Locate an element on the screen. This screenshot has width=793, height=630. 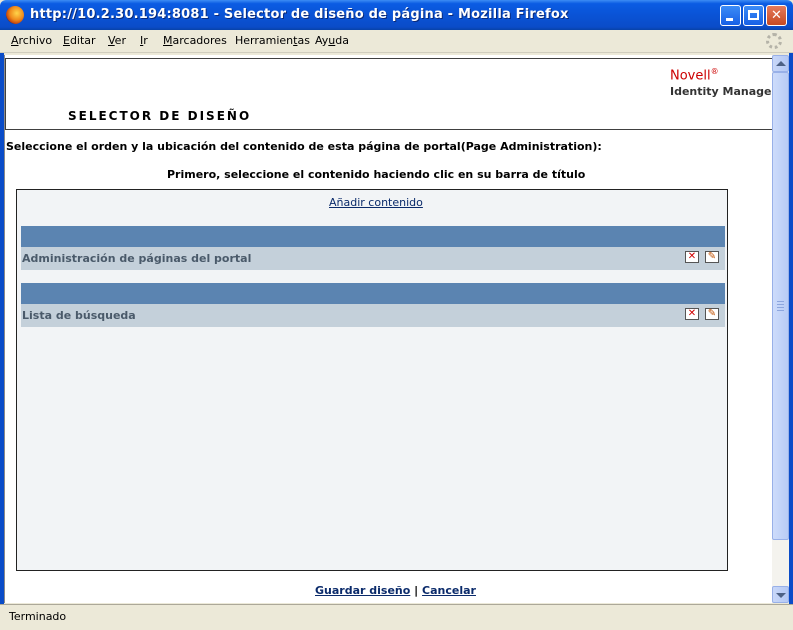
menu-ver-accel: V is located at coordinates (111, 40).